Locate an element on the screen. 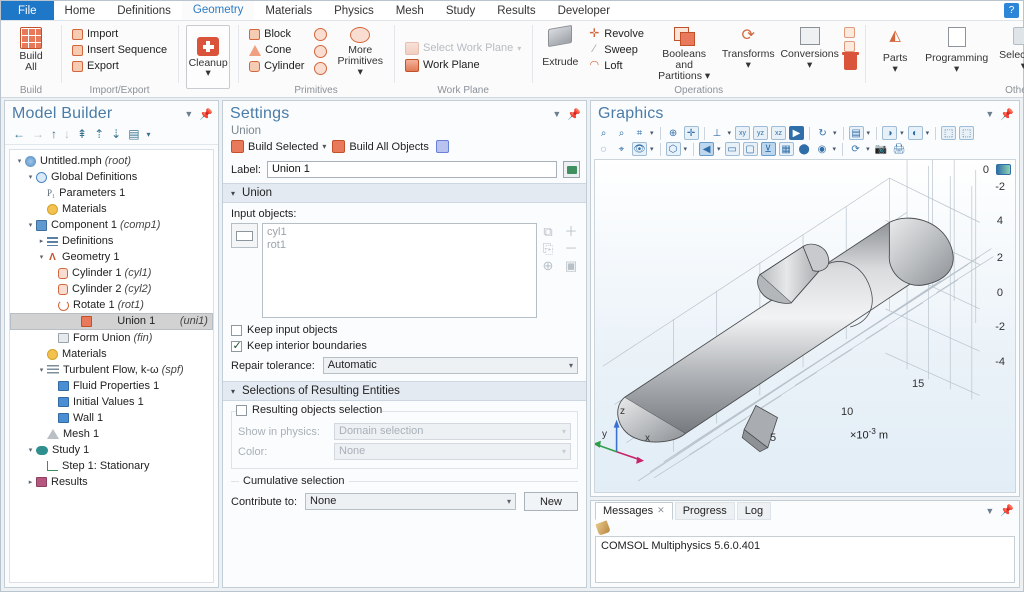 The height and width of the screenshot is (592, 1024). fit-to-window-icon: ✛ is located at coordinates (691, 133).